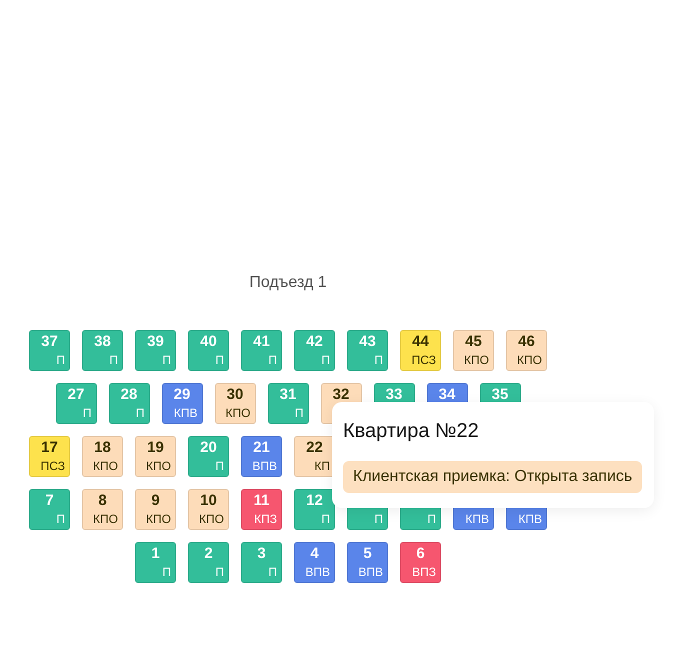 The image size is (690, 646). What do you see at coordinates (235, 403) in the screenshot?
I see `apartment-tile: 30 КПО` at bounding box center [235, 403].